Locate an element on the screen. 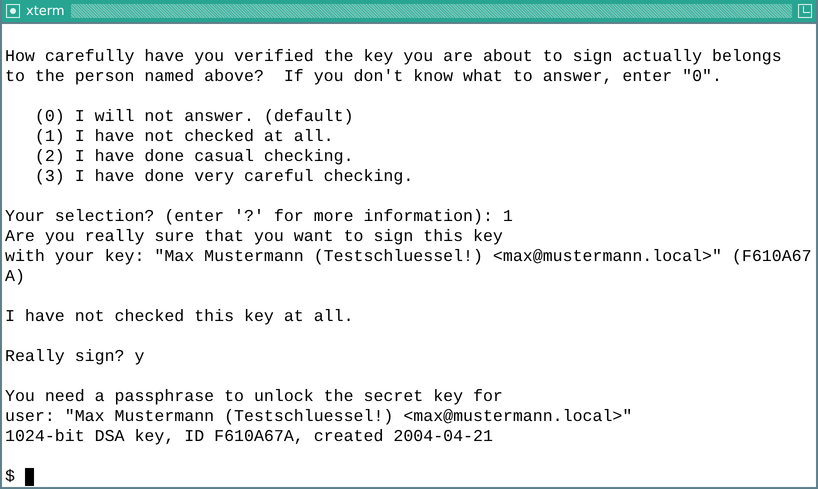  terminal-line: with your key: "Max Mustermann (Testschluessel!) <max@mustermann.local>" (F610A67 is located at coordinates (409, 257).